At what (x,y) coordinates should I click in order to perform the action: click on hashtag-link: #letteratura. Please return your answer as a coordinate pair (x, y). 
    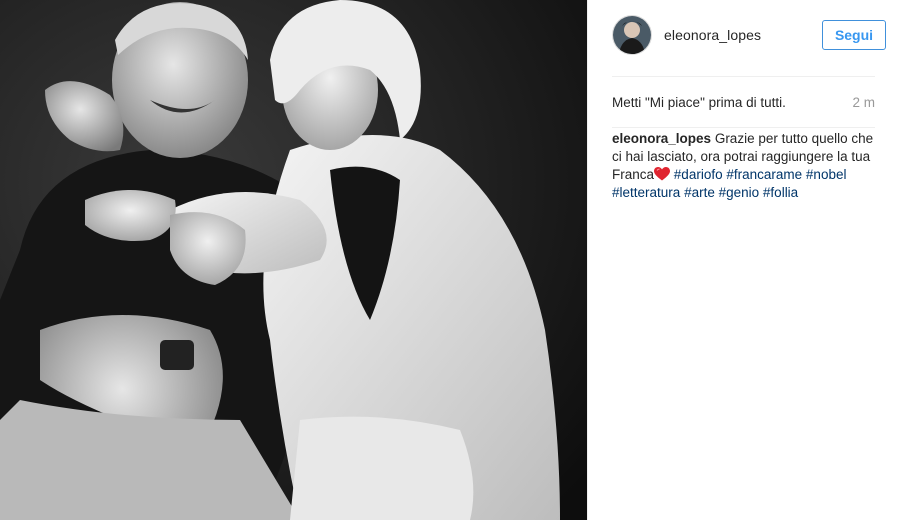
    Looking at the image, I should click on (646, 192).